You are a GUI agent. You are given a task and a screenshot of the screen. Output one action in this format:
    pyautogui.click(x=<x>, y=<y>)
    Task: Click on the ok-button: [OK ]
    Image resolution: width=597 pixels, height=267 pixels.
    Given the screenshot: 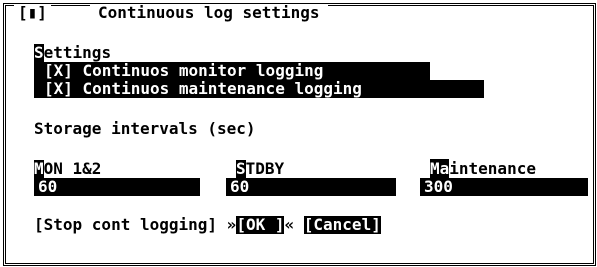 What is the action you would take?
    pyautogui.click(x=260, y=225)
    